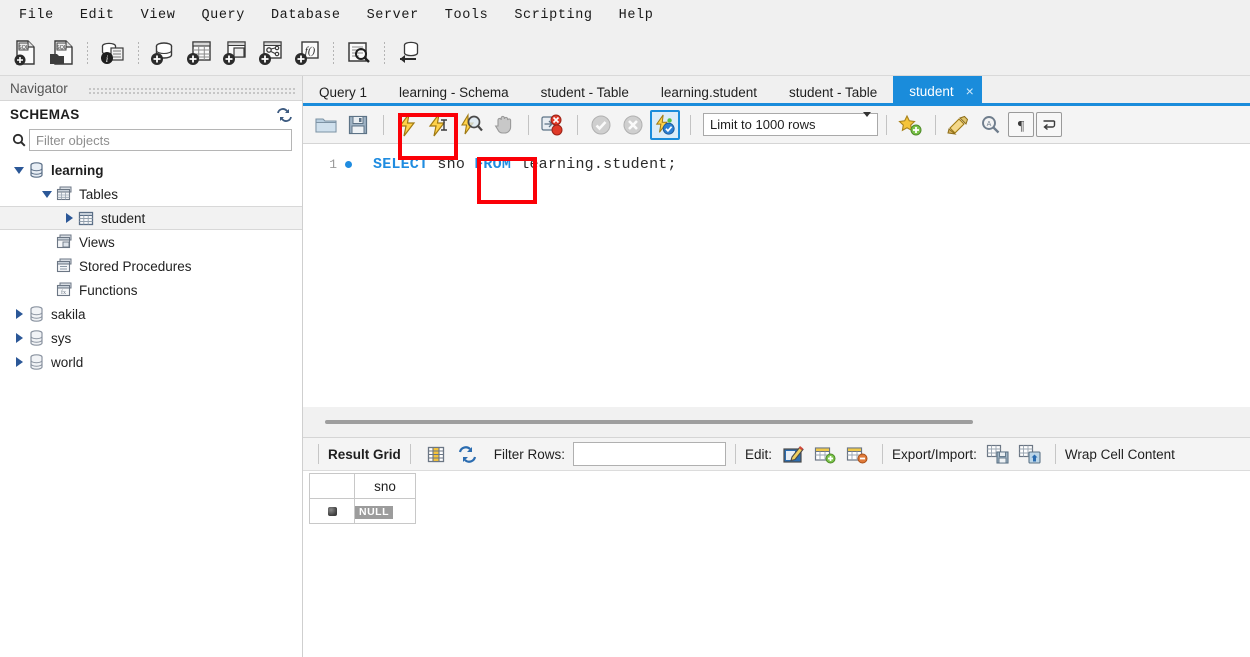  Describe the element at coordinates (385, 511) in the screenshot. I see `cell-sno: NULL` at that location.